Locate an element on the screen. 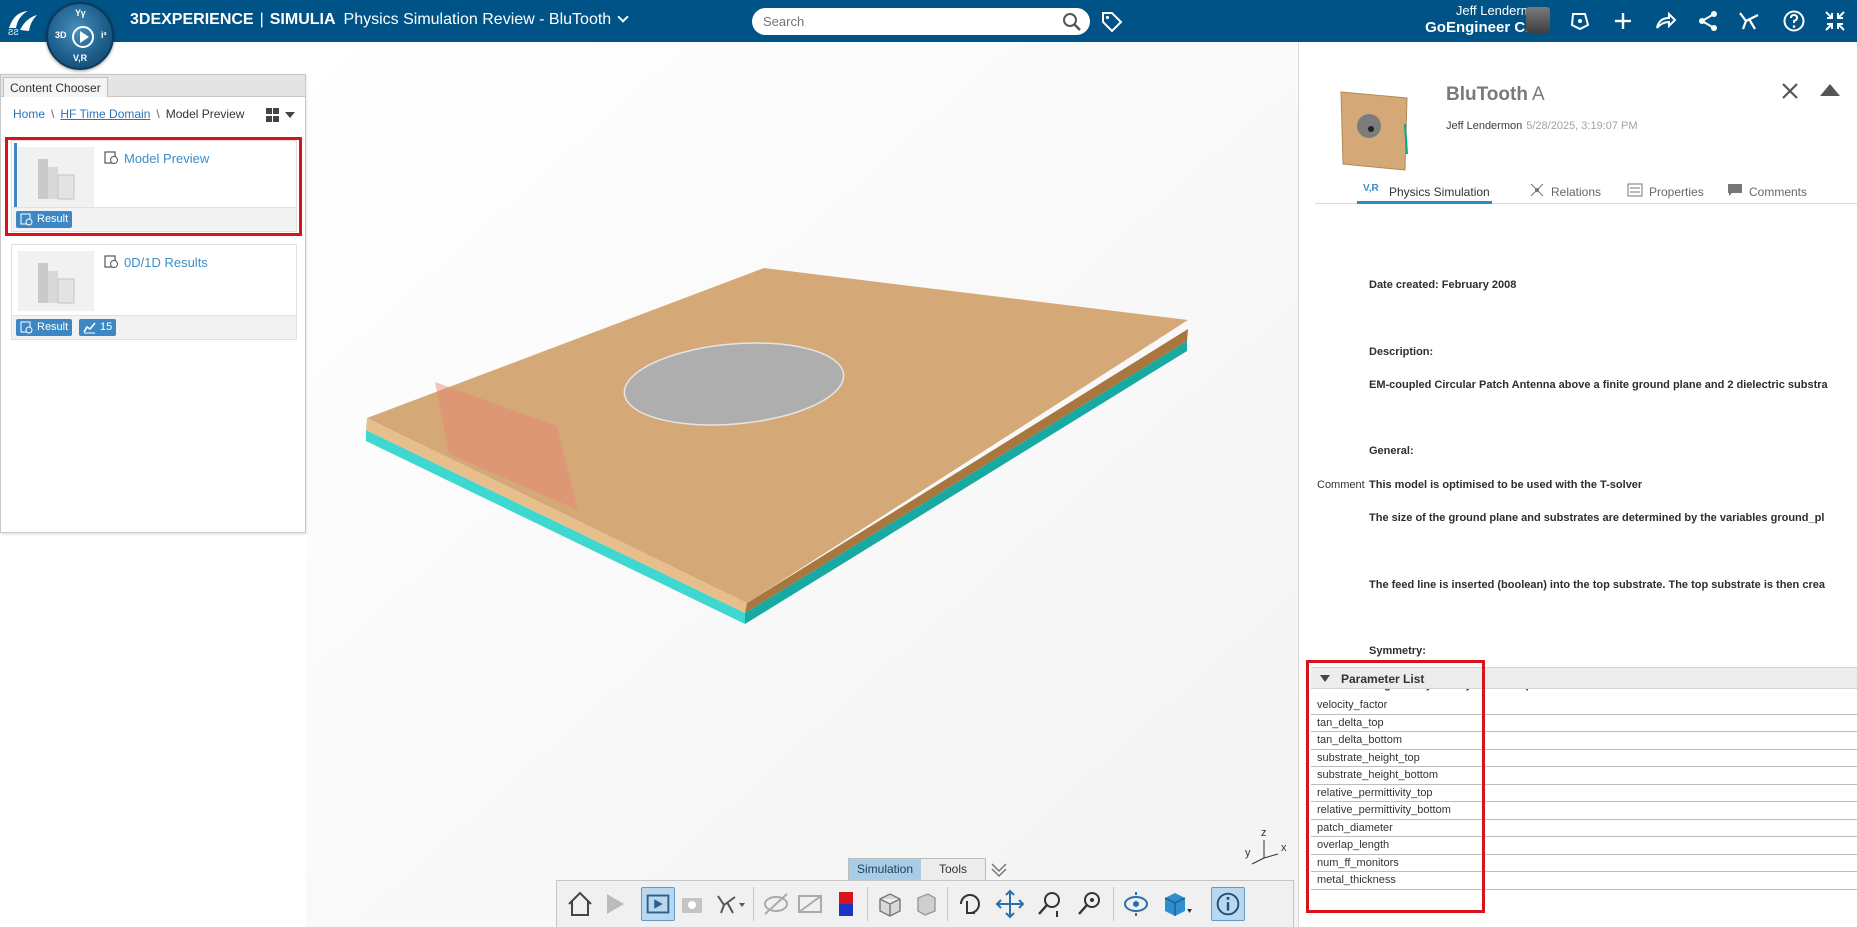  zoom-fit-icon is located at coordinates (1050, 904).